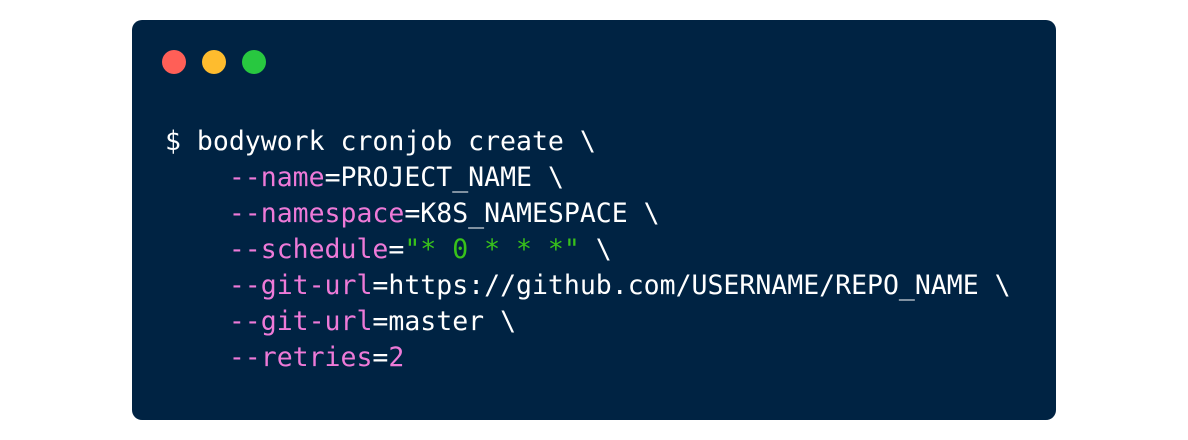 This screenshot has width=1188, height=440. Describe the element at coordinates (452, 177) in the screenshot. I see `value-name: PROJECT_NAME \` at that location.